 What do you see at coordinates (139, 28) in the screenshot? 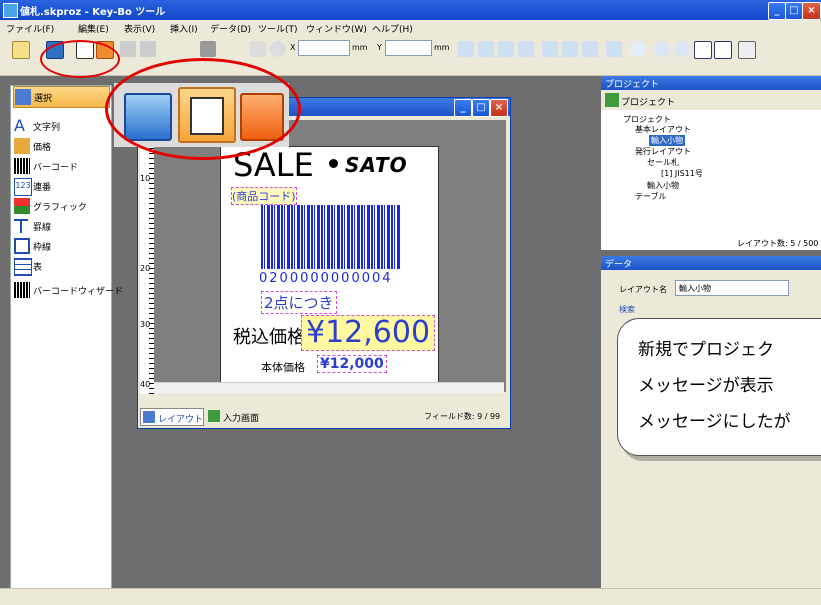
I see `menu-view: 表示(V)` at bounding box center [139, 28].